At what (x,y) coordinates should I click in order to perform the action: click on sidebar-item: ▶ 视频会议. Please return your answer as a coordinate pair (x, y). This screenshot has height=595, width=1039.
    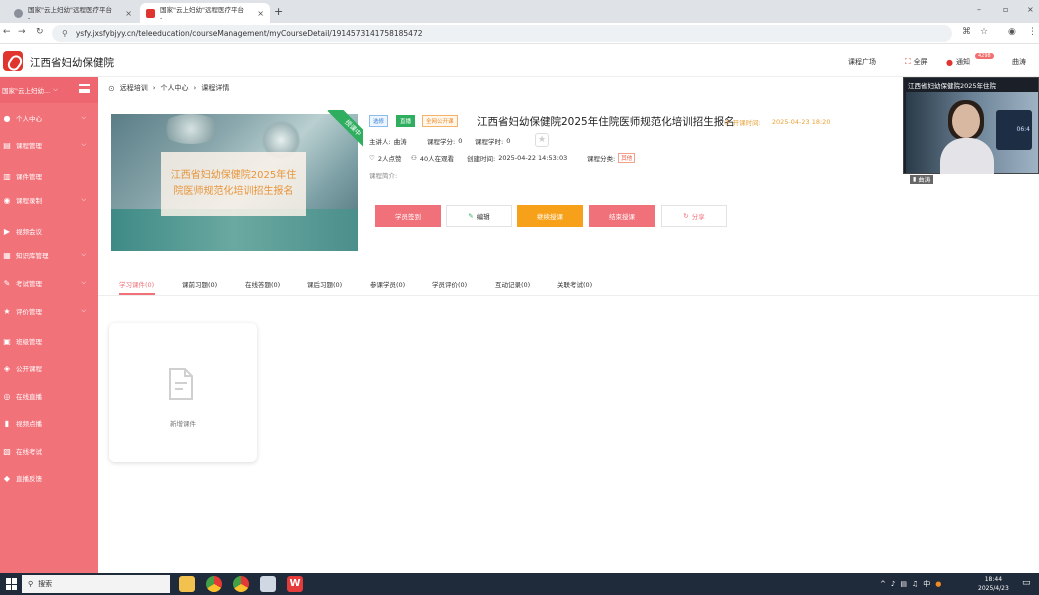
    Looking at the image, I should click on (49, 231).